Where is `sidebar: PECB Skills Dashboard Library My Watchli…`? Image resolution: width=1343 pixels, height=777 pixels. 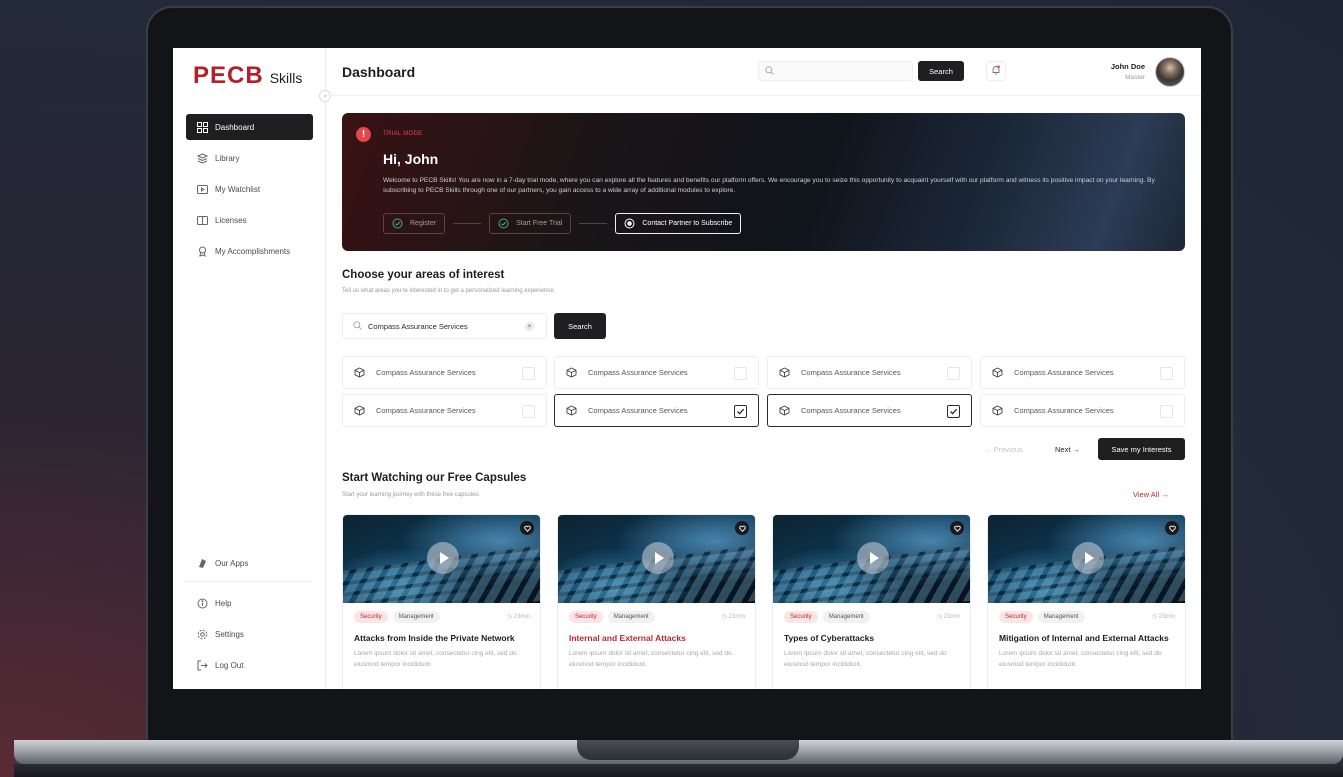
sidebar: PECB Skills Dashboard Library My Watchli… is located at coordinates (249, 368).